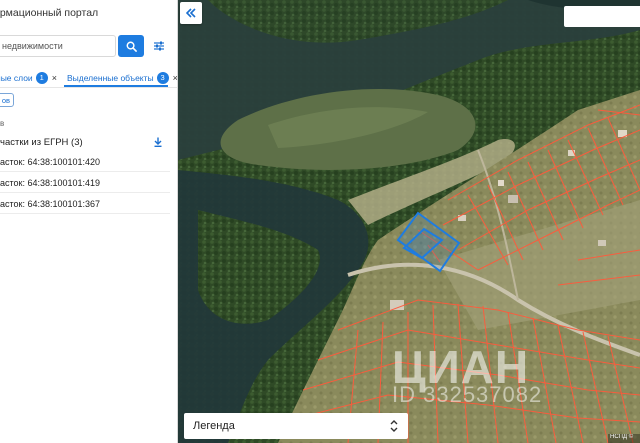 This screenshot has width=640, height=443. Describe the element at coordinates (50, 203) in the screenshot. I see `parcel-label: асток: 64:38:100101:367` at that location.